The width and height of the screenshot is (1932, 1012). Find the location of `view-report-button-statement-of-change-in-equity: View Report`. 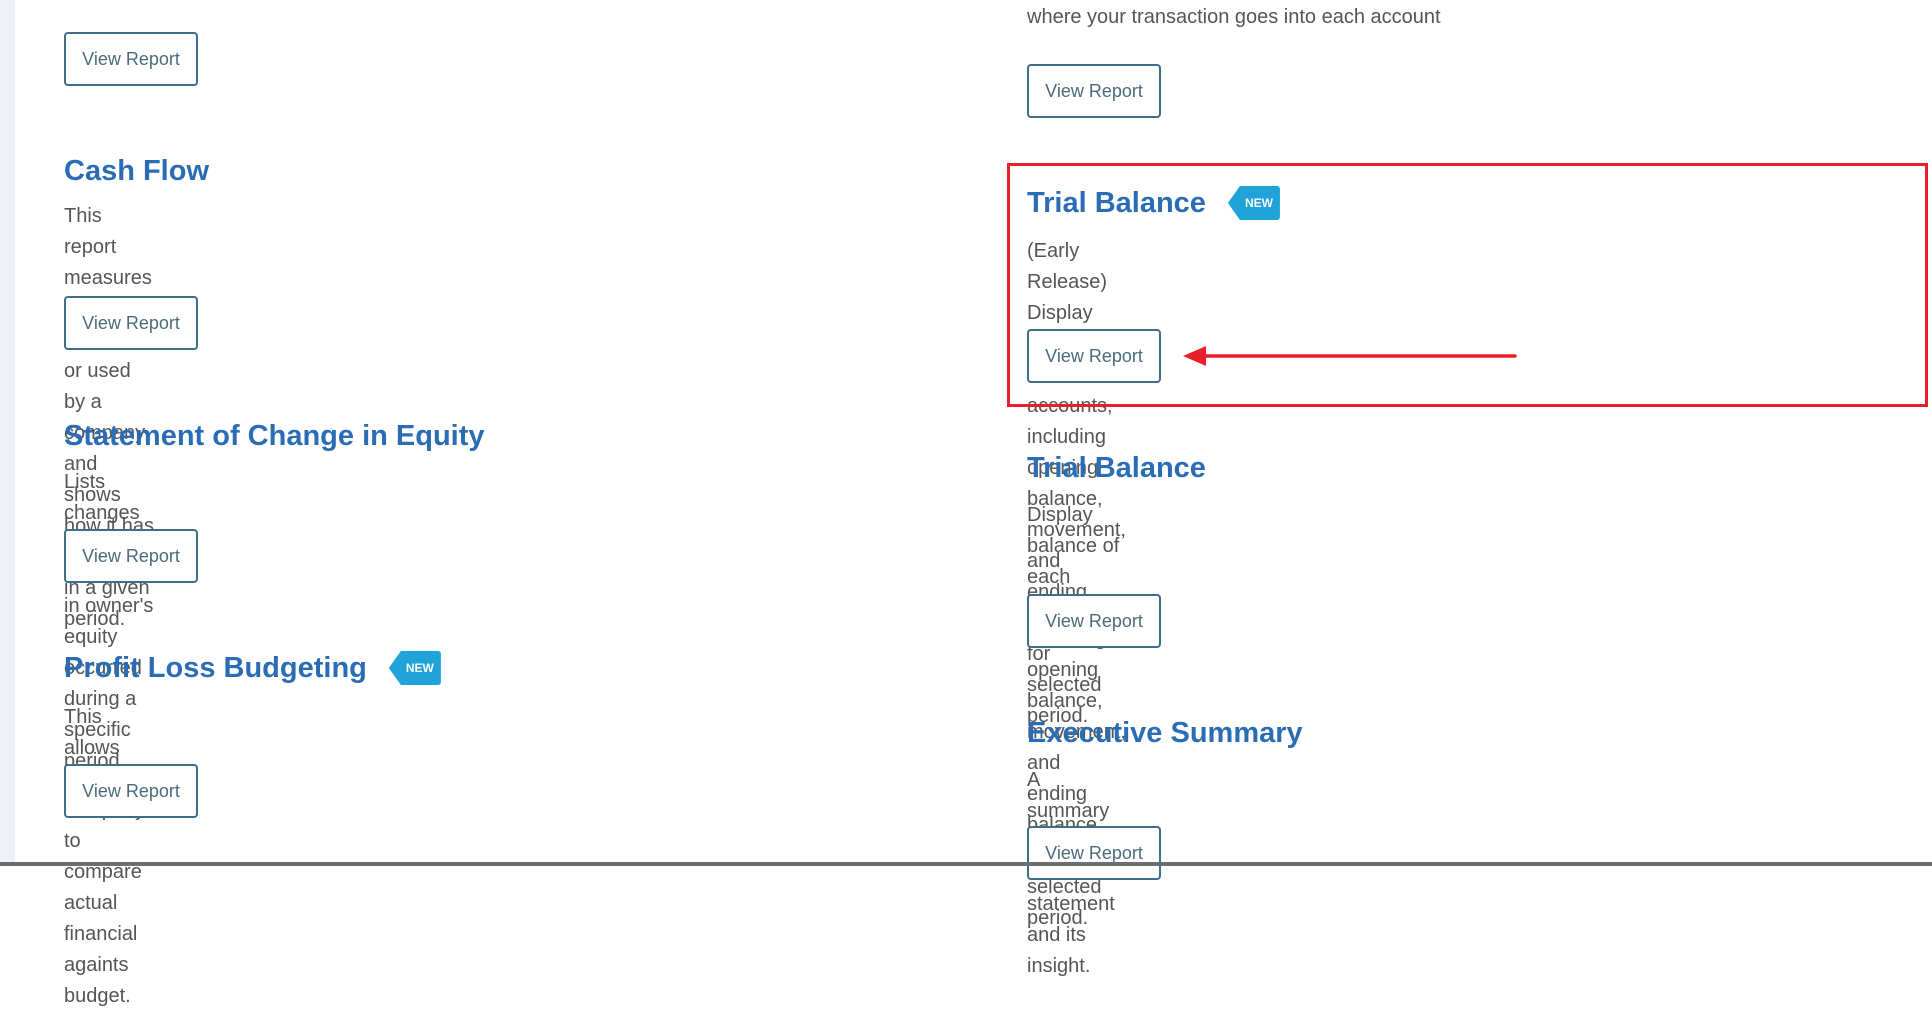

view-report-button-statement-of-change-in-equity: View Report is located at coordinates (131, 556).